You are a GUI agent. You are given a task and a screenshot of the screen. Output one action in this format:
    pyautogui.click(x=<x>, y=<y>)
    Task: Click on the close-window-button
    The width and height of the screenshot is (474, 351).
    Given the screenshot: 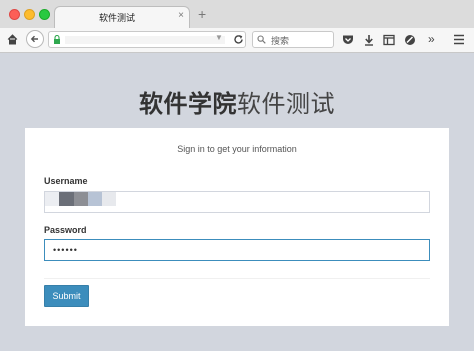 What is the action you would take?
    pyautogui.click(x=14, y=14)
    